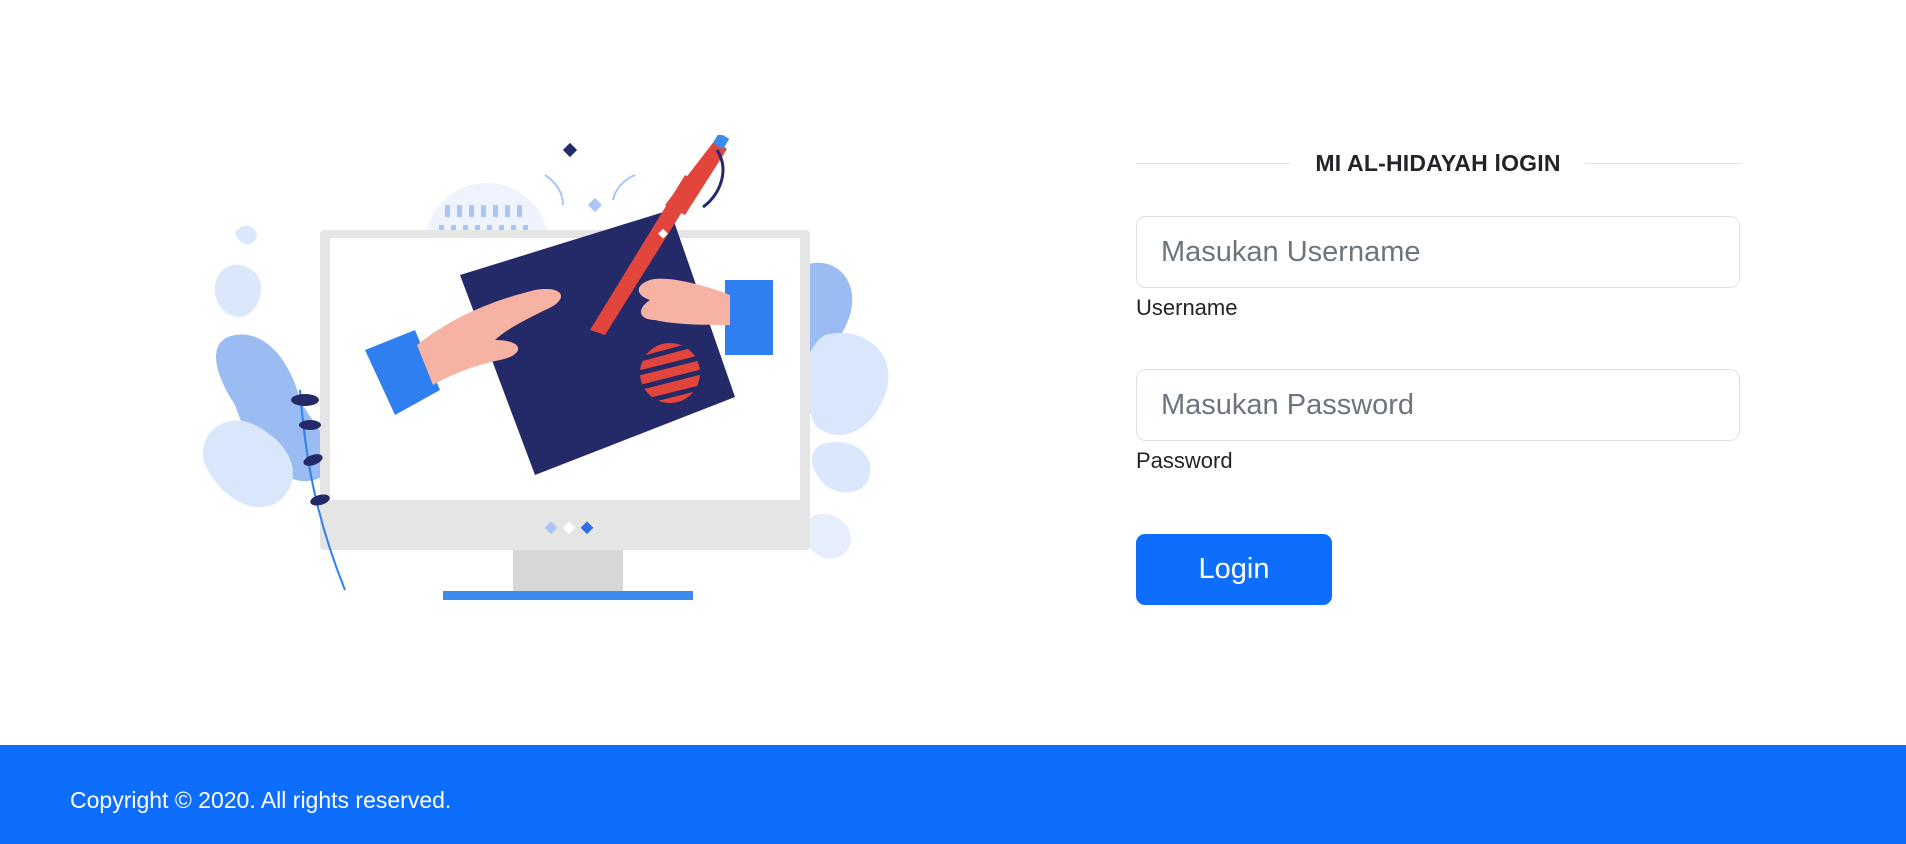  I want to click on footer: Copyright © 2020. All rights reserved., so click(953, 794).